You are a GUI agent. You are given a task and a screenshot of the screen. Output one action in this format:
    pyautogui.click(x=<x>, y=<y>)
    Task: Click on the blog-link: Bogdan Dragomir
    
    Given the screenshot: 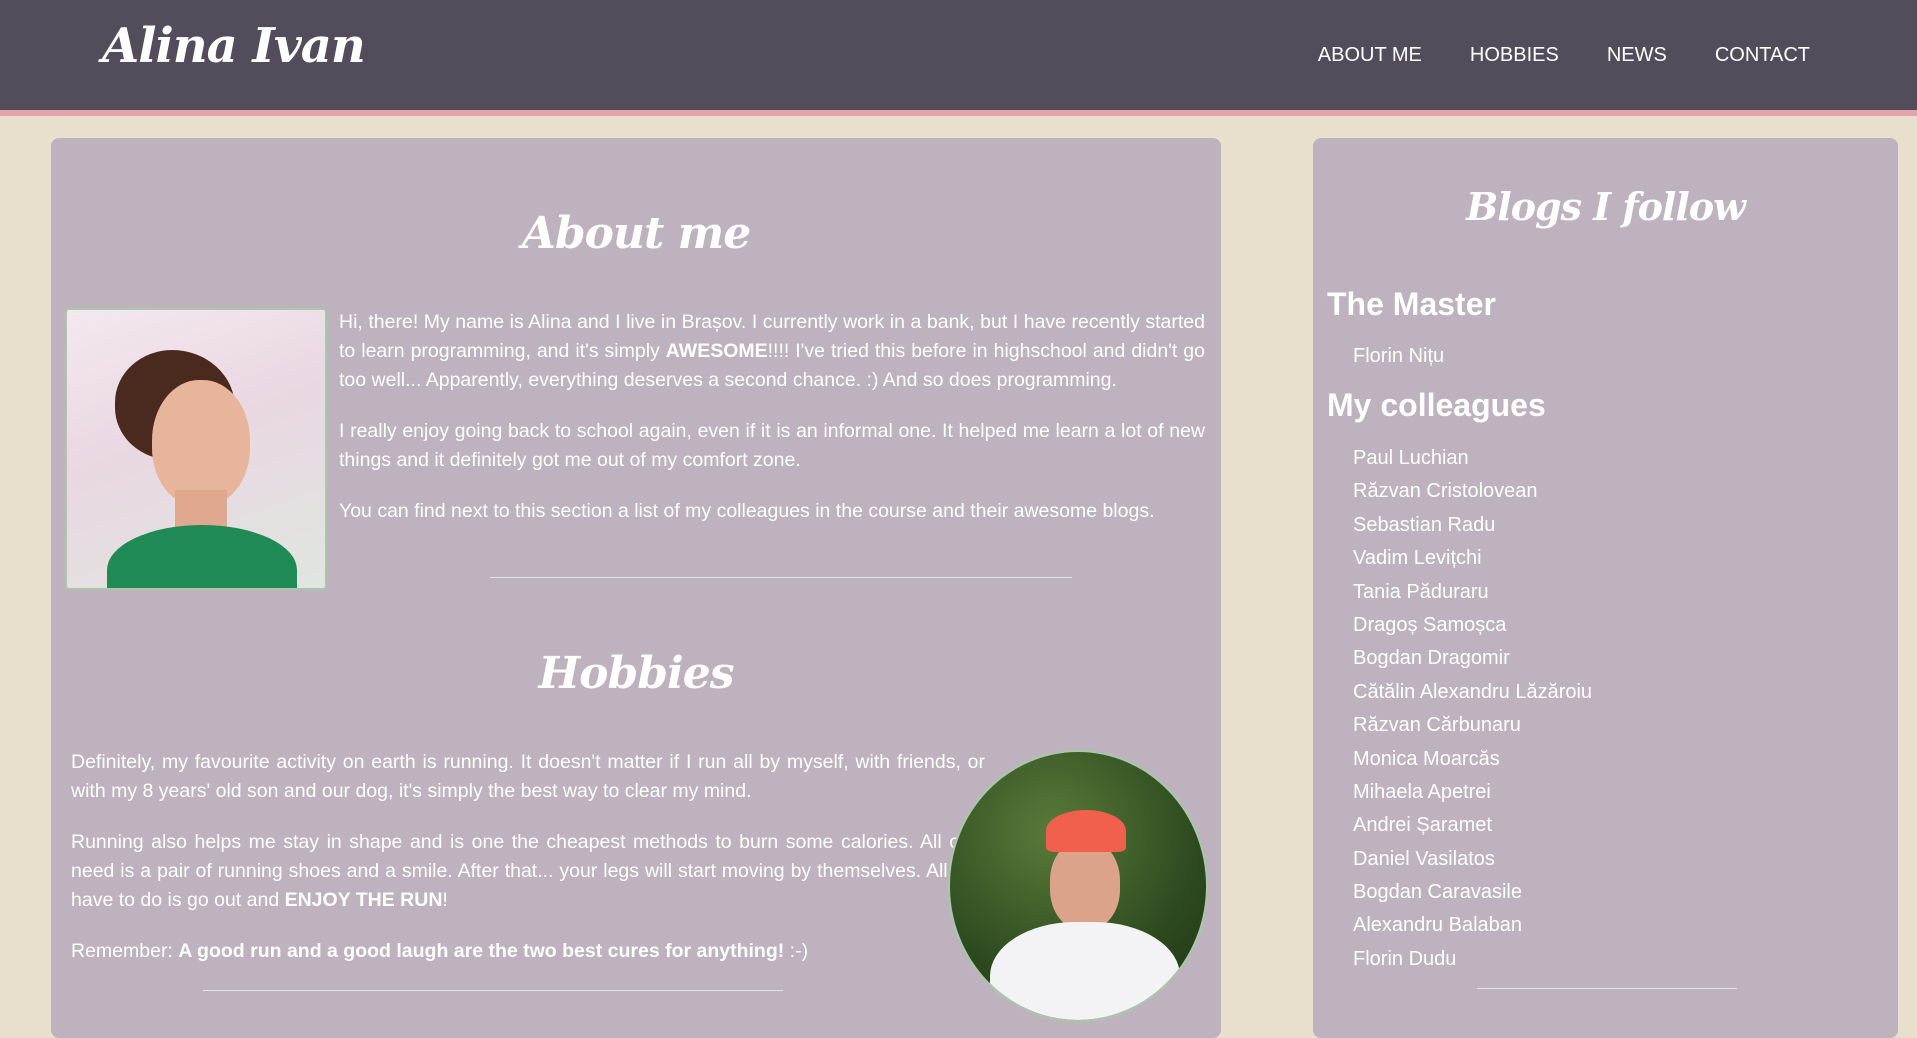 What is the action you would take?
    pyautogui.click(x=1431, y=658)
    